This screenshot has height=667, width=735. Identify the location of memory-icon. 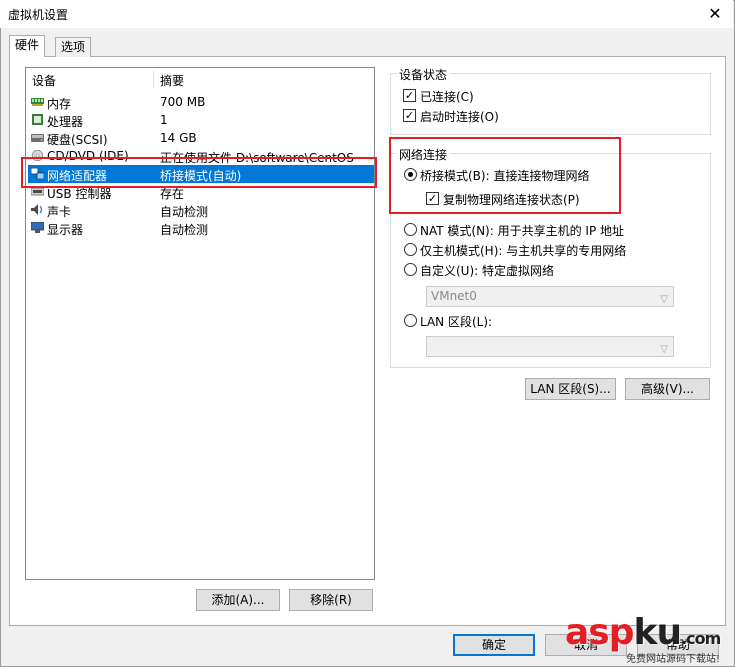
(37, 102).